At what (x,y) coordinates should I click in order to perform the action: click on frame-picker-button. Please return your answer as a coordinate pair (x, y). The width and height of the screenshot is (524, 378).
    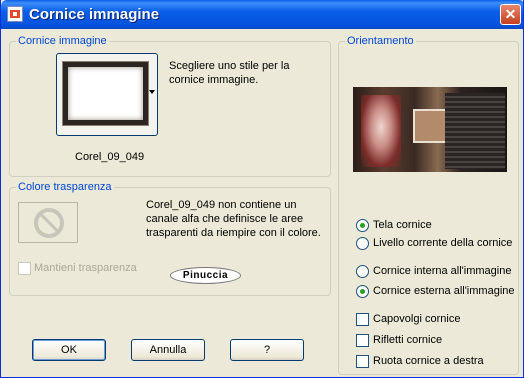
    Looking at the image, I should click on (107, 94).